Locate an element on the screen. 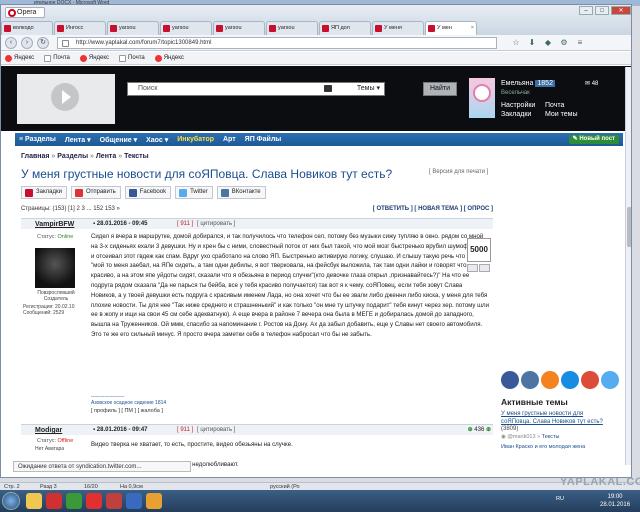  extension-icon: ◆ is located at coordinates (548, 43).